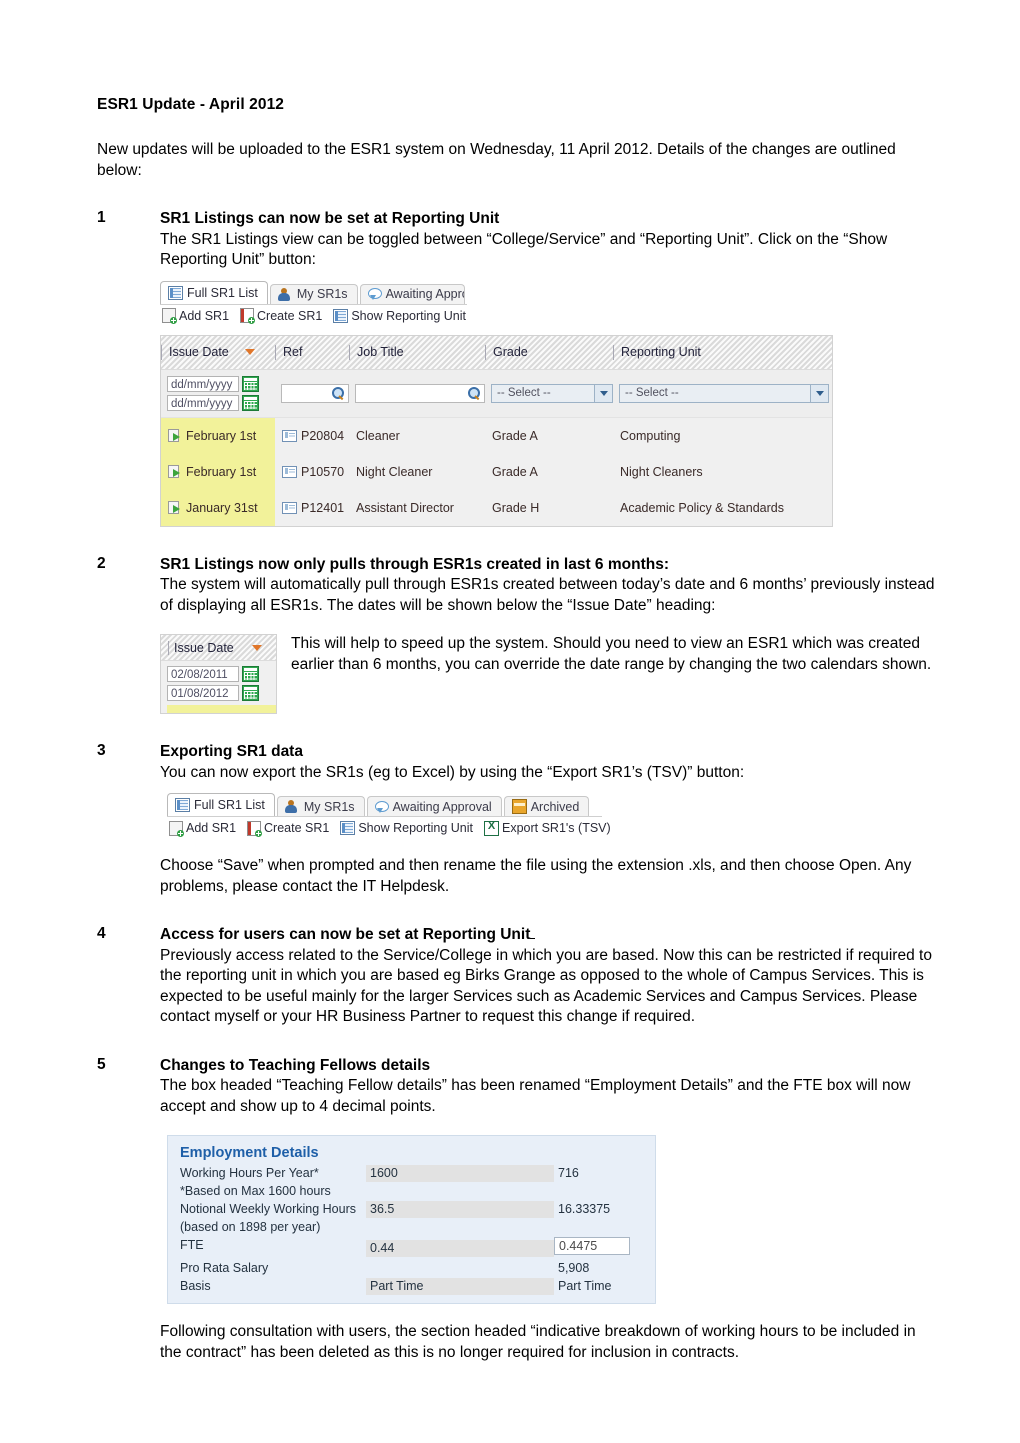 Image resolution: width=1020 pixels, height=1443 pixels. What do you see at coordinates (101, 563) in the screenshot?
I see `section-2-number: 2` at bounding box center [101, 563].